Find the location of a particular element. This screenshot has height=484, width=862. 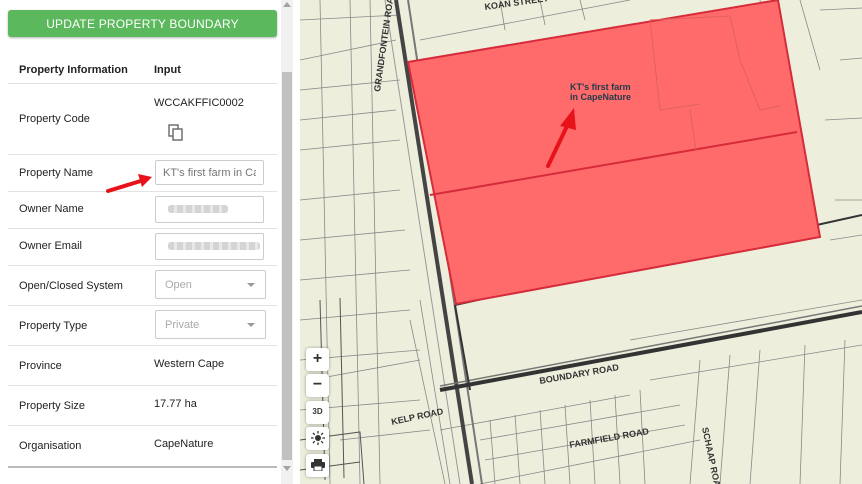

schaap-road-label: SCHAAP ROAD is located at coordinates (712, 455).